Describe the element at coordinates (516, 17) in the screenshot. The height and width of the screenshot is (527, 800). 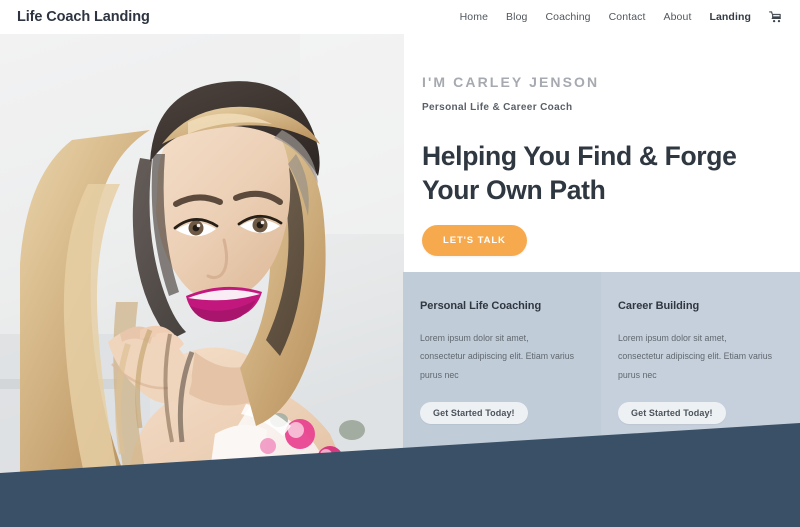
I see `nav-item-blog: Blog` at that location.